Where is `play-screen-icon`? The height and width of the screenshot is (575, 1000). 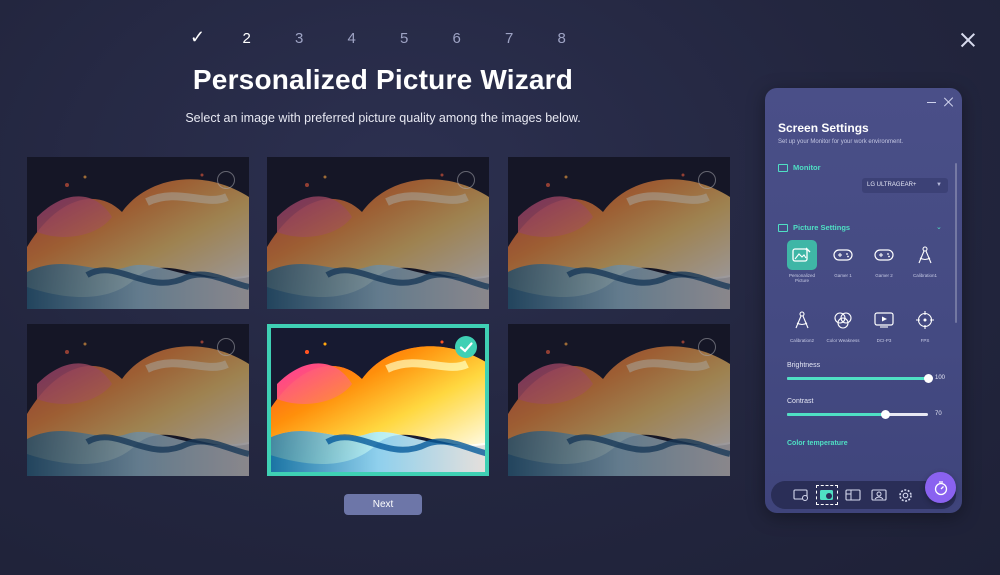 play-screen-icon is located at coordinates (884, 320).